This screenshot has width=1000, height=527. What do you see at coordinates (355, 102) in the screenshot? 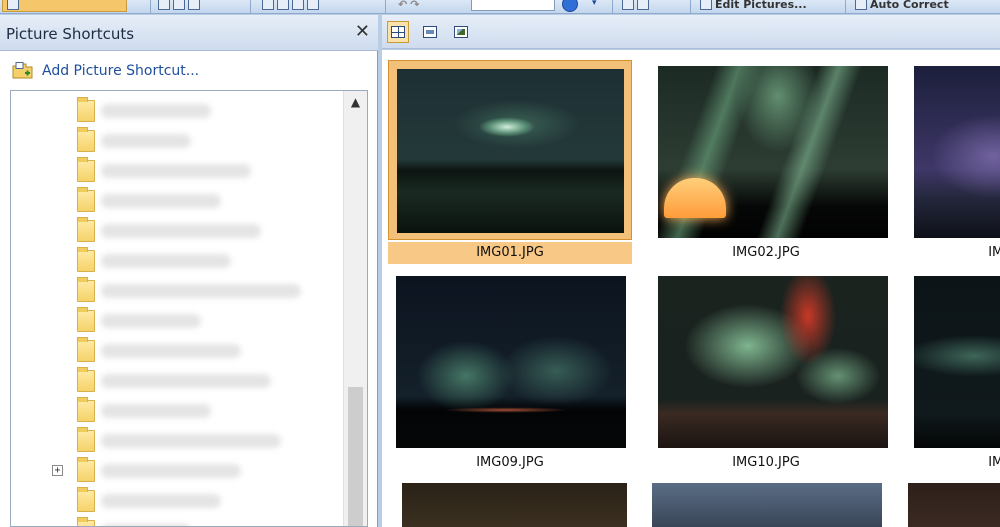
I see `scroll-up-icon: ▲` at bounding box center [355, 102].